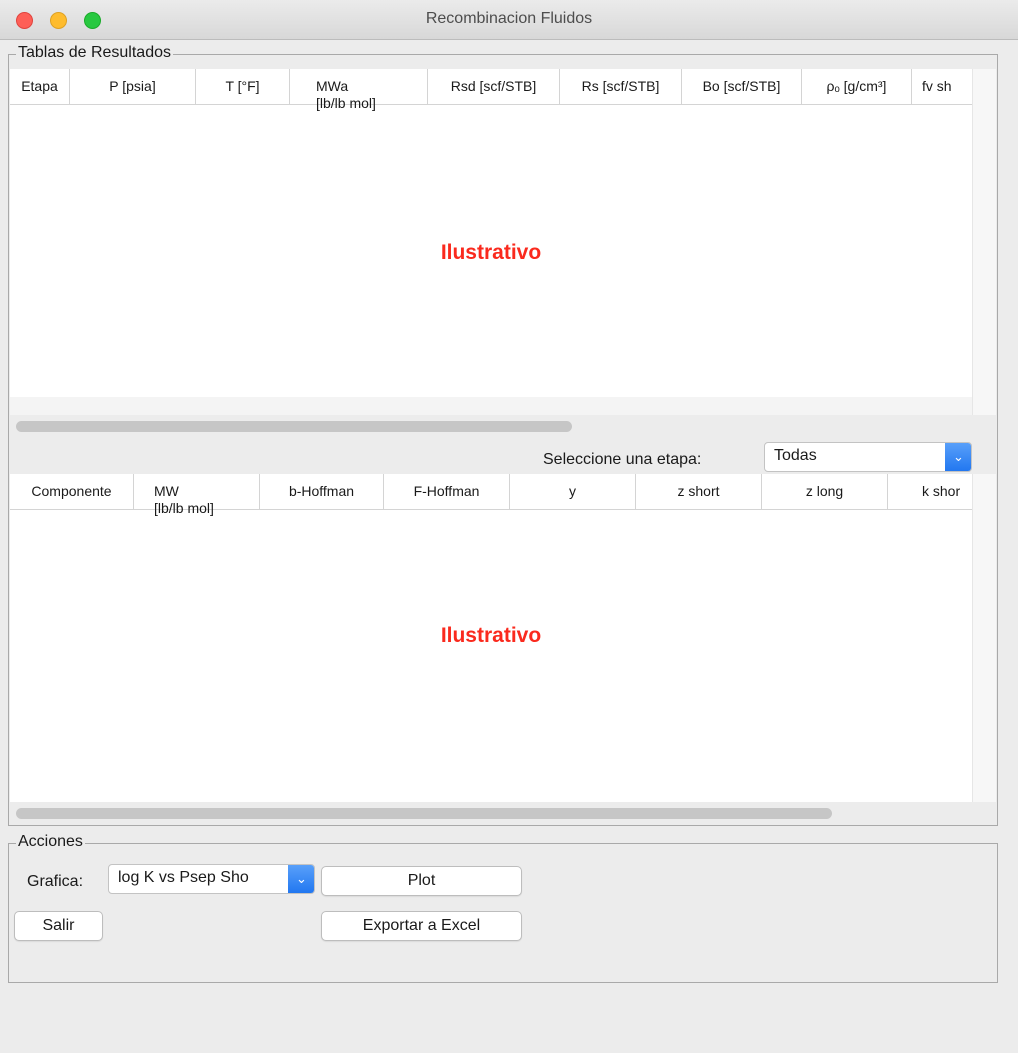 The width and height of the screenshot is (1018, 1053). I want to click on col-z-long: z long, so click(825, 492).